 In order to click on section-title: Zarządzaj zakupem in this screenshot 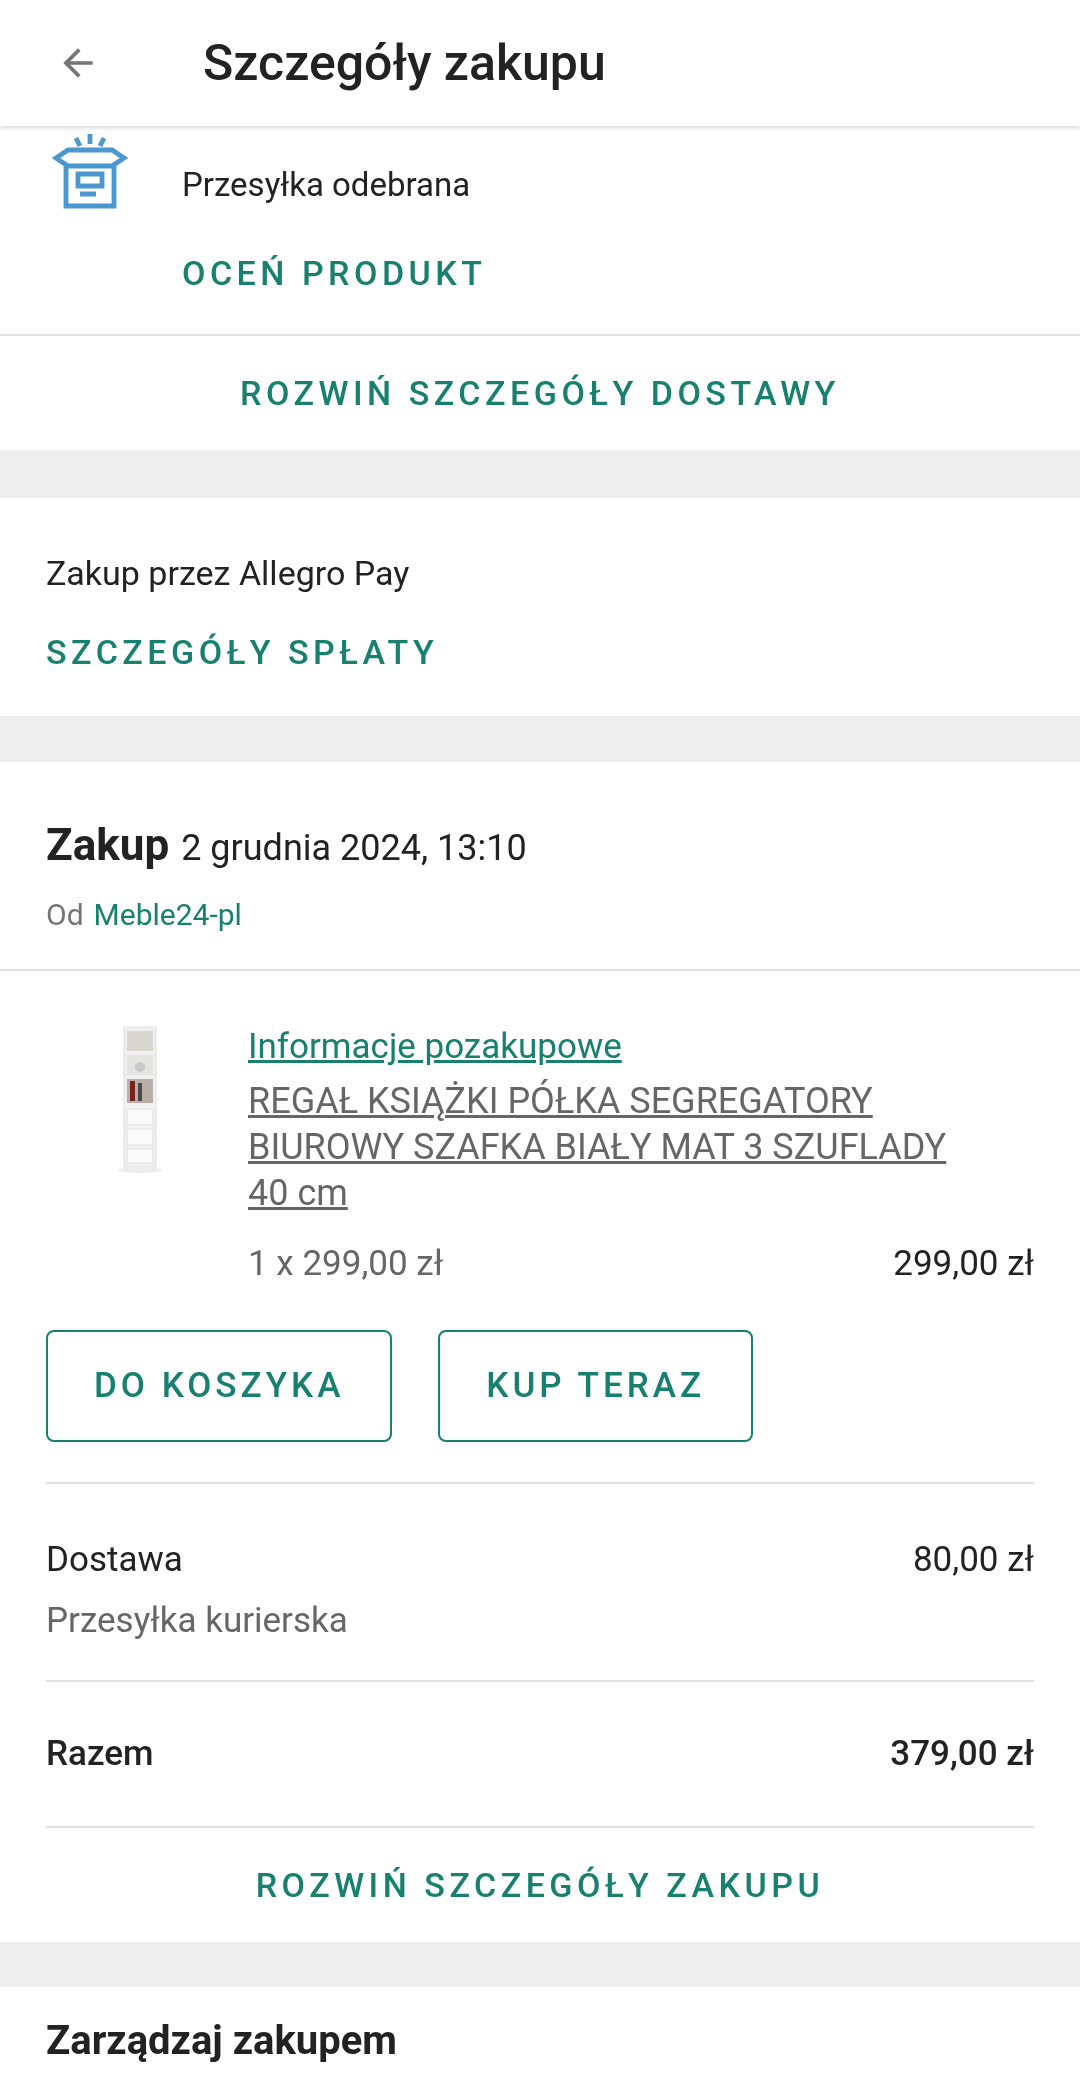, I will do `click(221, 2040)`.